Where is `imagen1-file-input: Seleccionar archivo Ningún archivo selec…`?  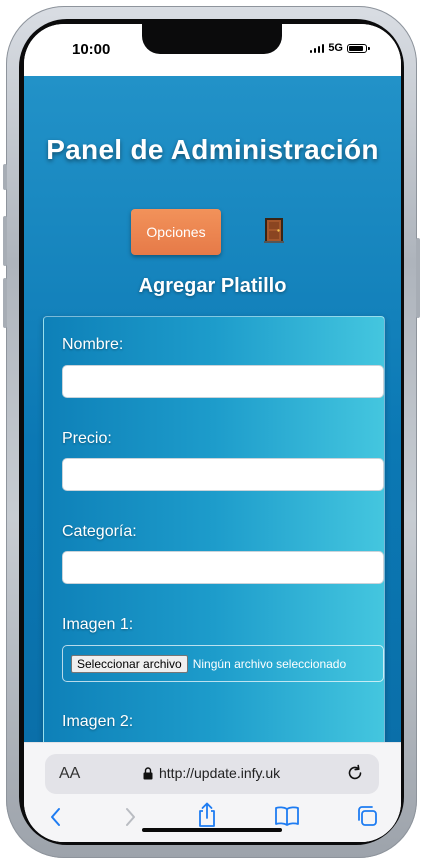 imagen1-file-input: Seleccionar archivo Ningún archivo selec… is located at coordinates (223, 663).